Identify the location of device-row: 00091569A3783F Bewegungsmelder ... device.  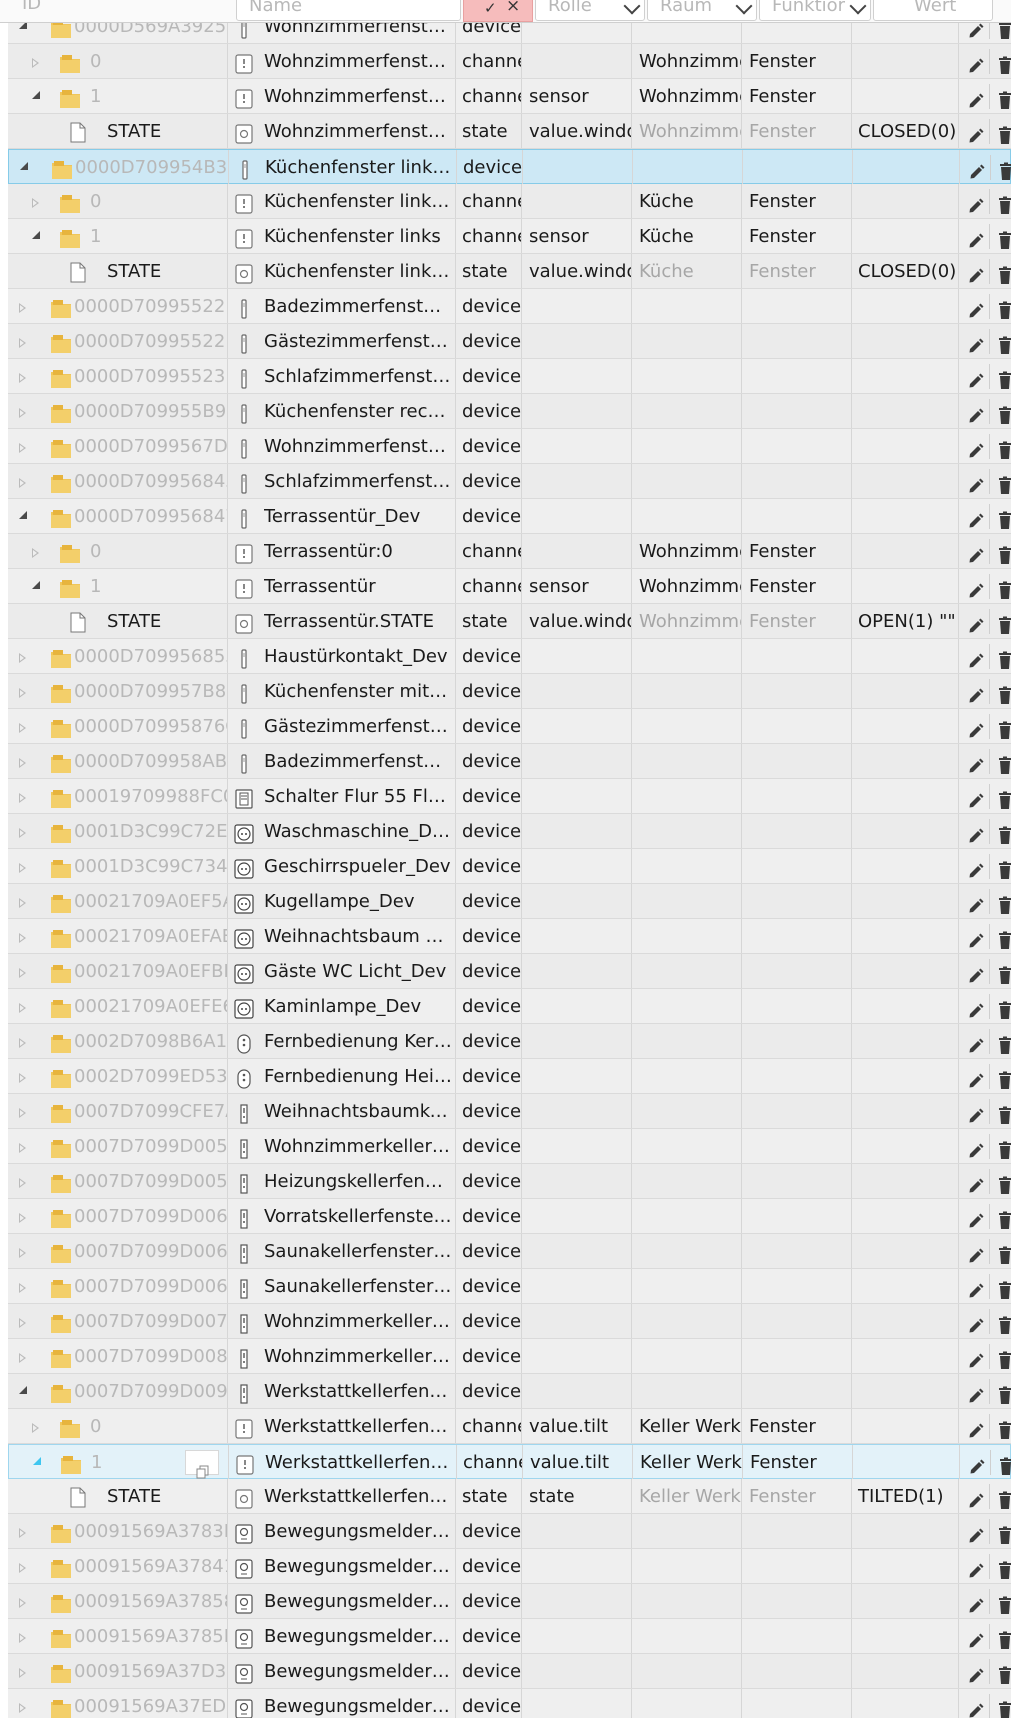
(509, 1531).